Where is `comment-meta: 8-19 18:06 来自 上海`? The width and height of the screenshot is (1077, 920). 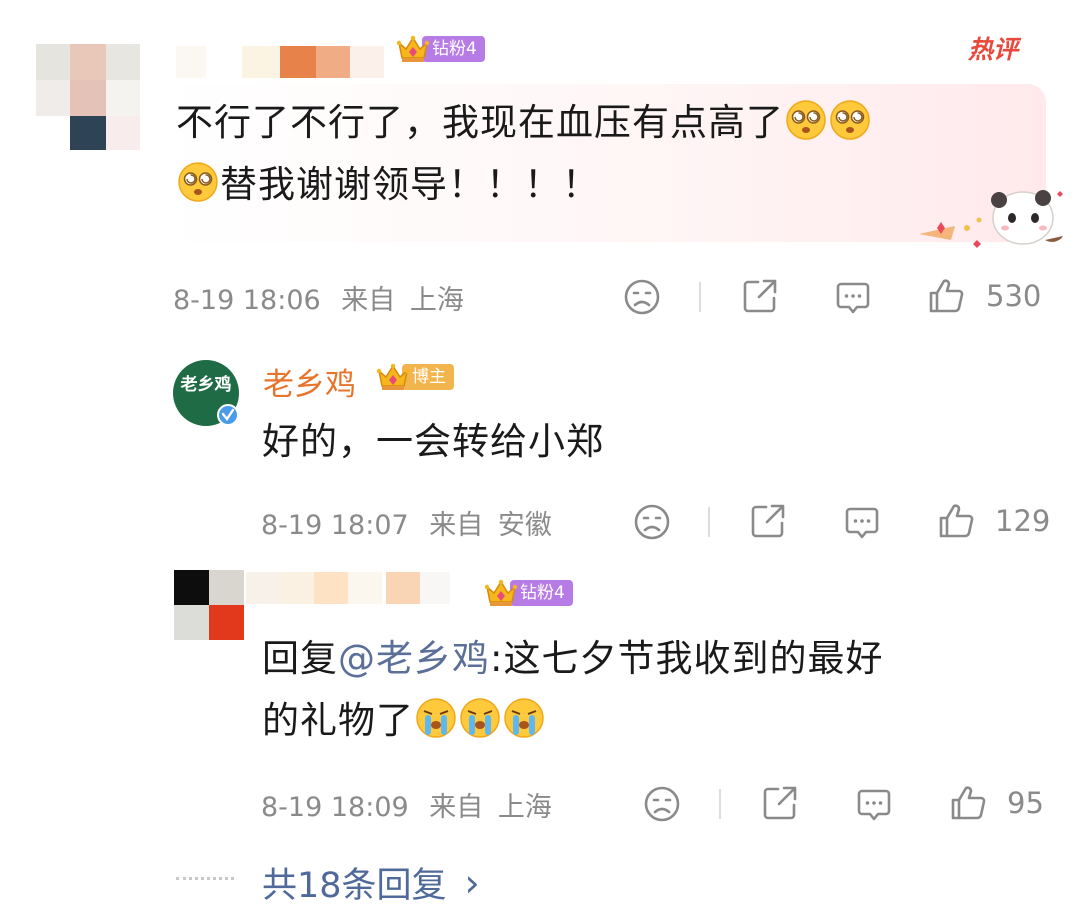 comment-meta: 8-19 18:06 来自 上海 is located at coordinates (318, 297).